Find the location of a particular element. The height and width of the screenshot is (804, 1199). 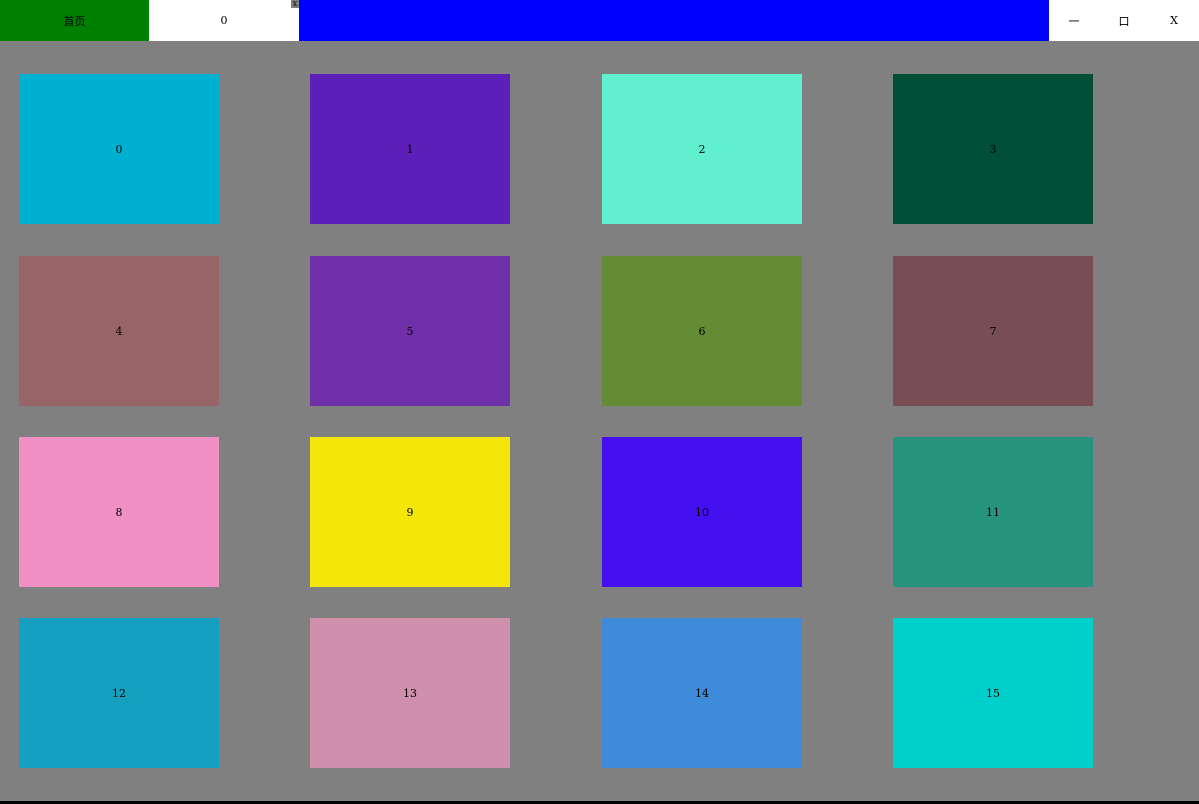

tile-4: 4 is located at coordinates (119, 331).